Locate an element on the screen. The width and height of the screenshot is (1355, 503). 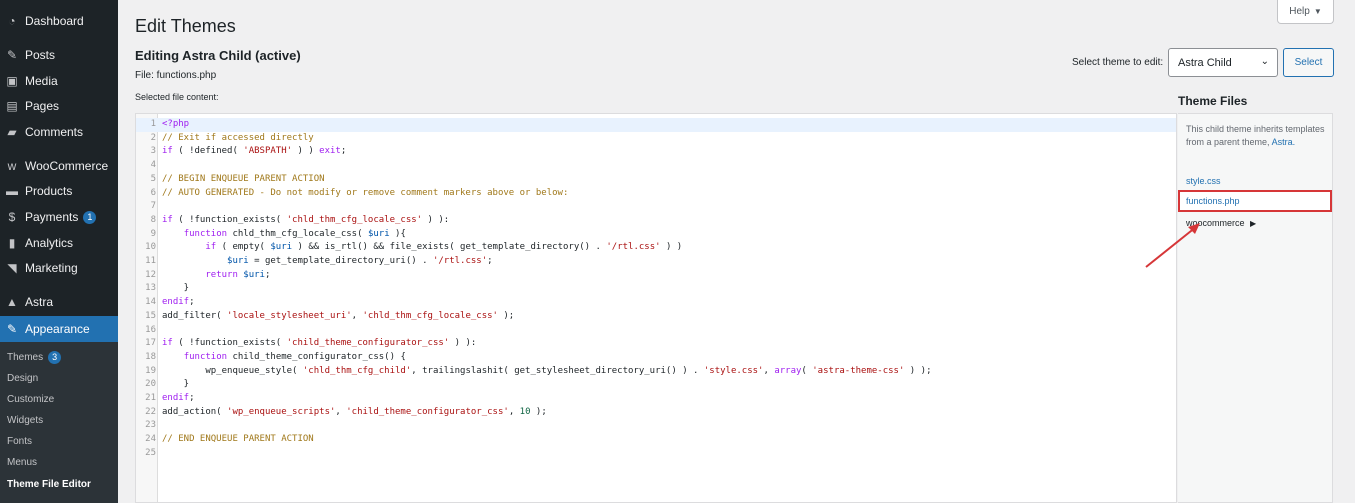
line-number: 22 is located at coordinates (150, 411).